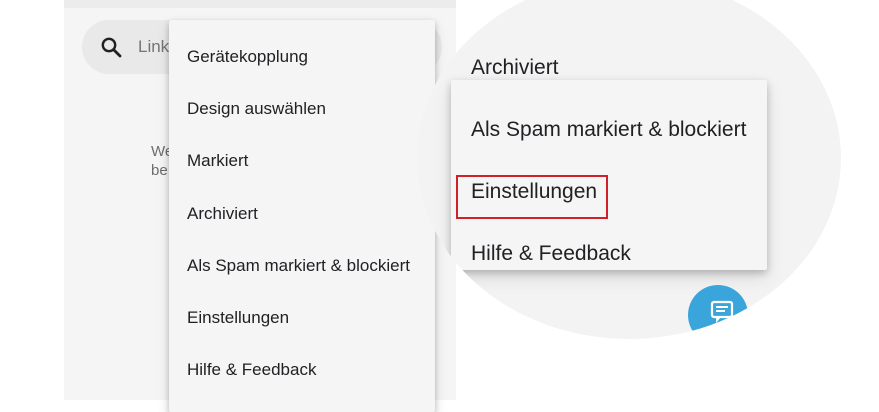  I want to click on zoom-item-spam-blockiert: Als Spam markiert & blockiert, so click(608, 130).